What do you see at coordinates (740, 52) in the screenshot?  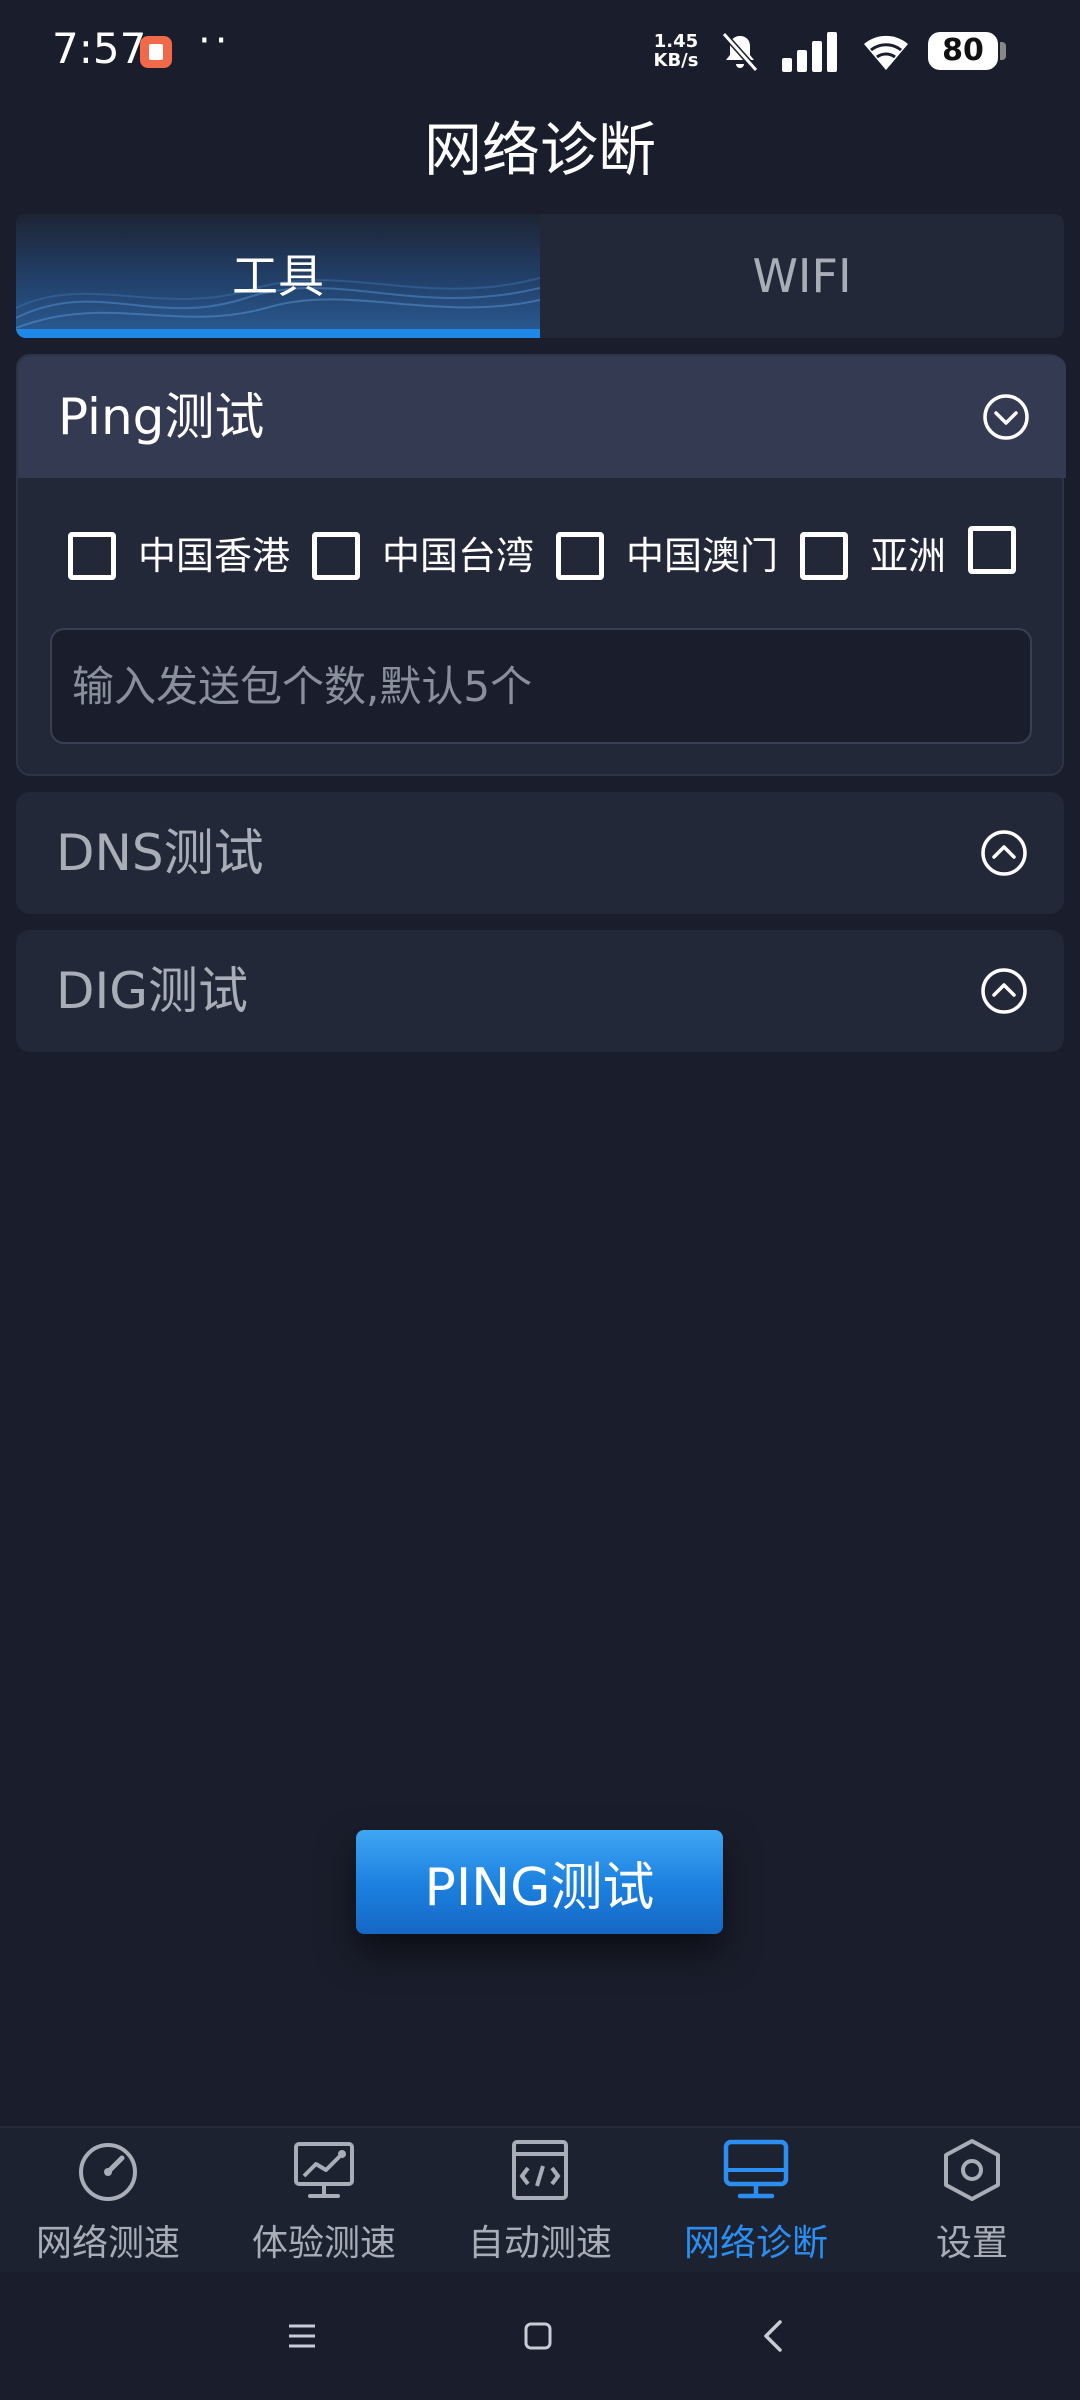 I see `bell-muted-icon` at bounding box center [740, 52].